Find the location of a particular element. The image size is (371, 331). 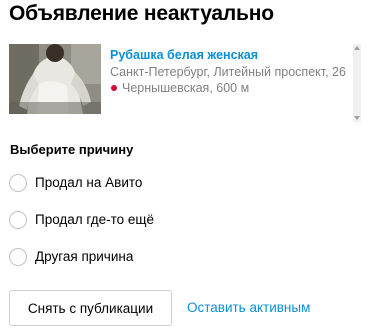

listing-scrollbar is located at coordinates (357, 83).